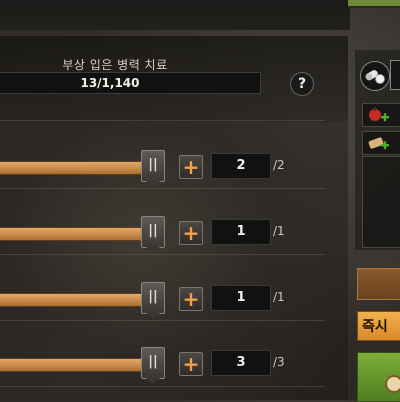 This screenshot has height=402, width=400. What do you see at coordinates (378, 284) in the screenshot?
I see `cost-box` at bounding box center [378, 284].